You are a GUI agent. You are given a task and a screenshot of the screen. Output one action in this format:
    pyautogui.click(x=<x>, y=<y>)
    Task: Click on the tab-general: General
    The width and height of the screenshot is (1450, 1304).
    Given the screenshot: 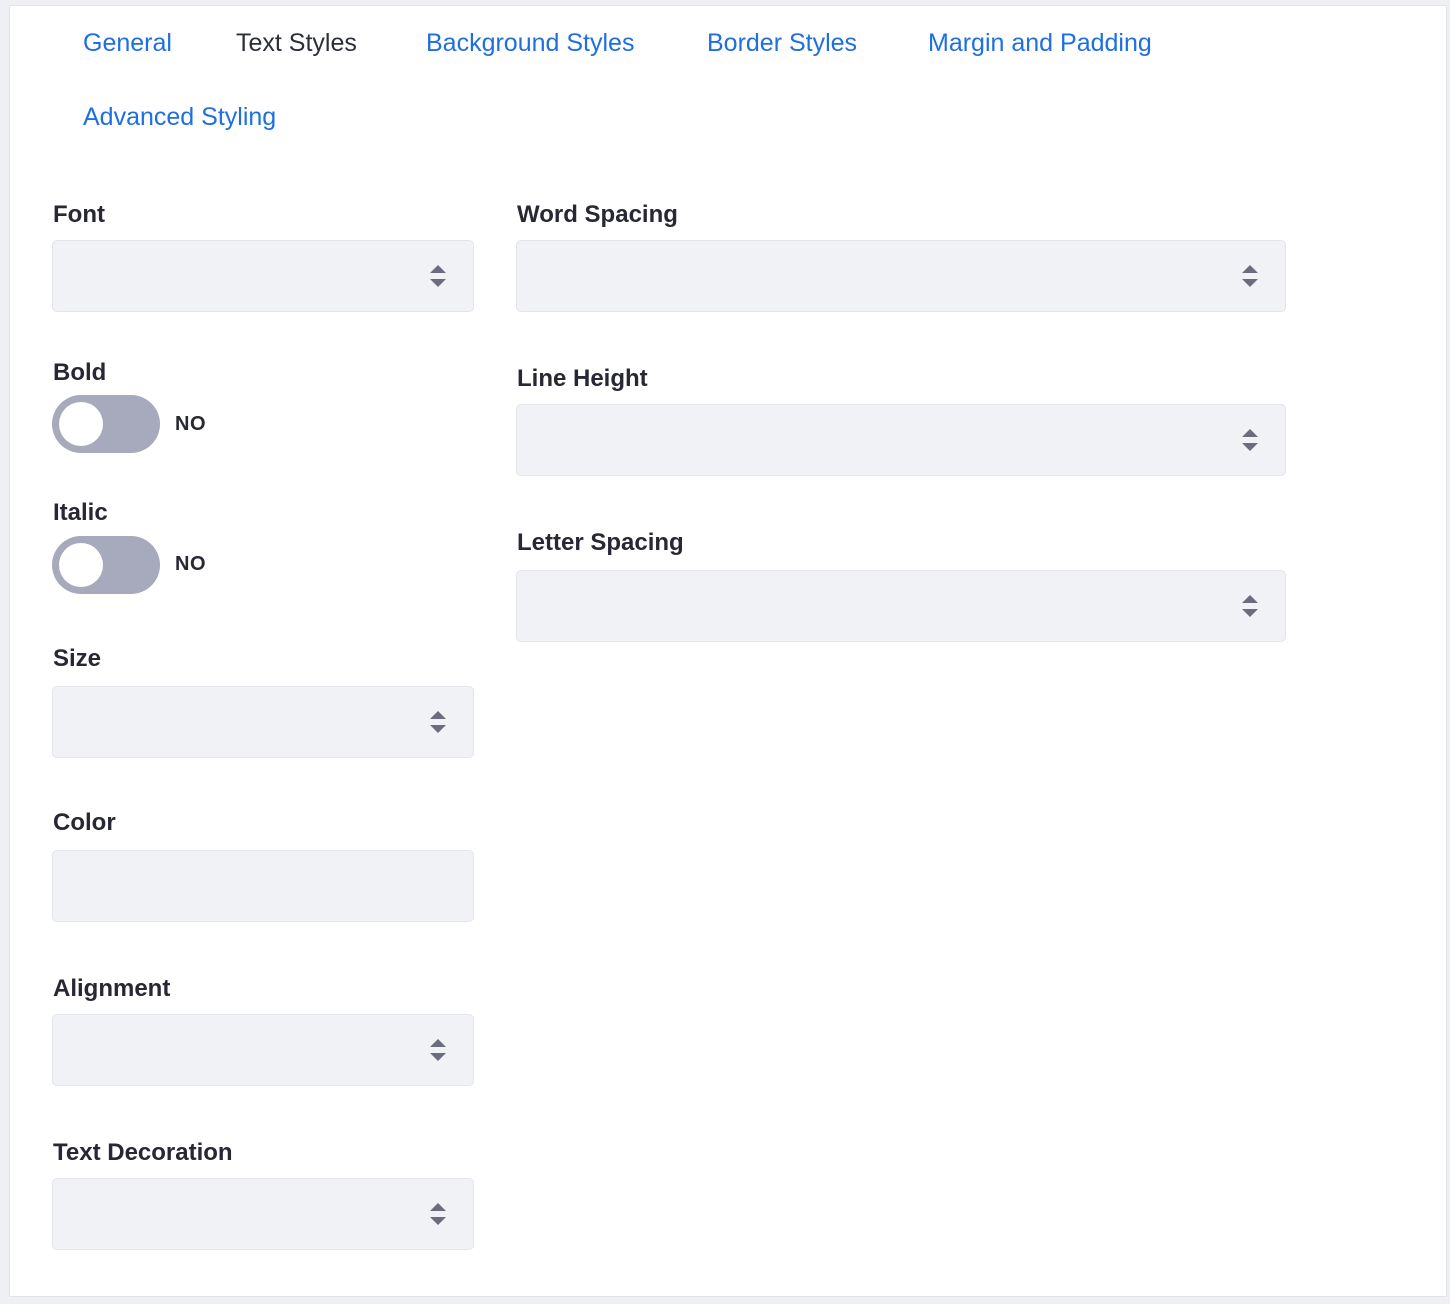 What is the action you would take?
    pyautogui.click(x=127, y=43)
    